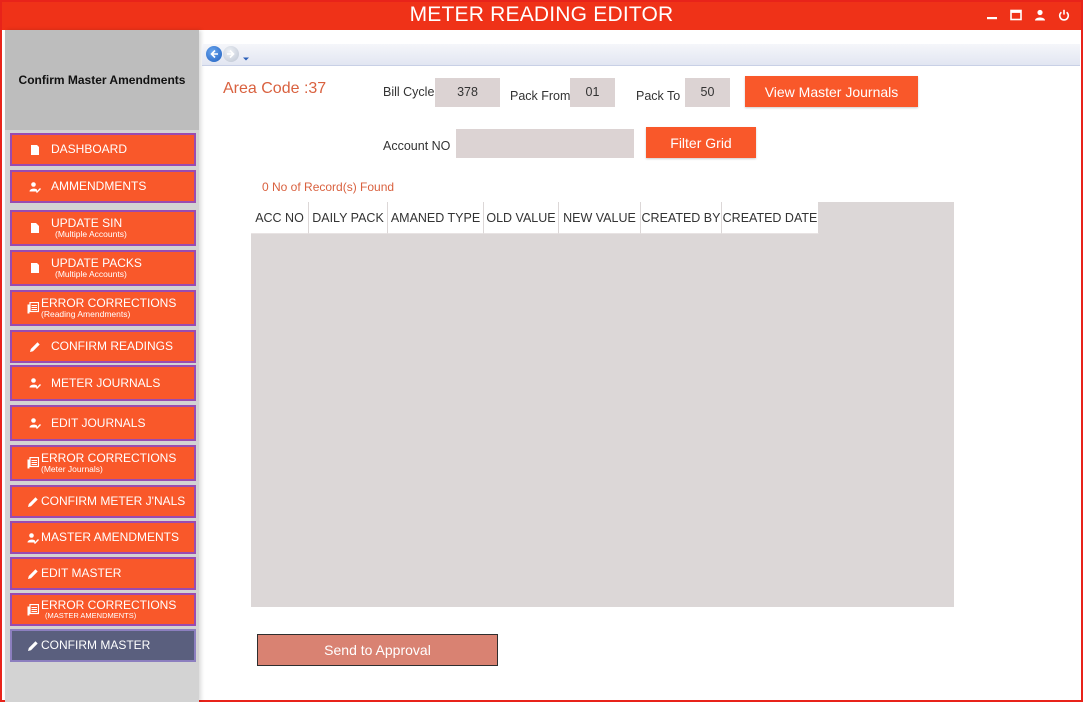 This screenshot has height=702, width=1083. What do you see at coordinates (99, 186) in the screenshot?
I see `sidebar-item-label: AMMENDMENTS` at bounding box center [99, 186].